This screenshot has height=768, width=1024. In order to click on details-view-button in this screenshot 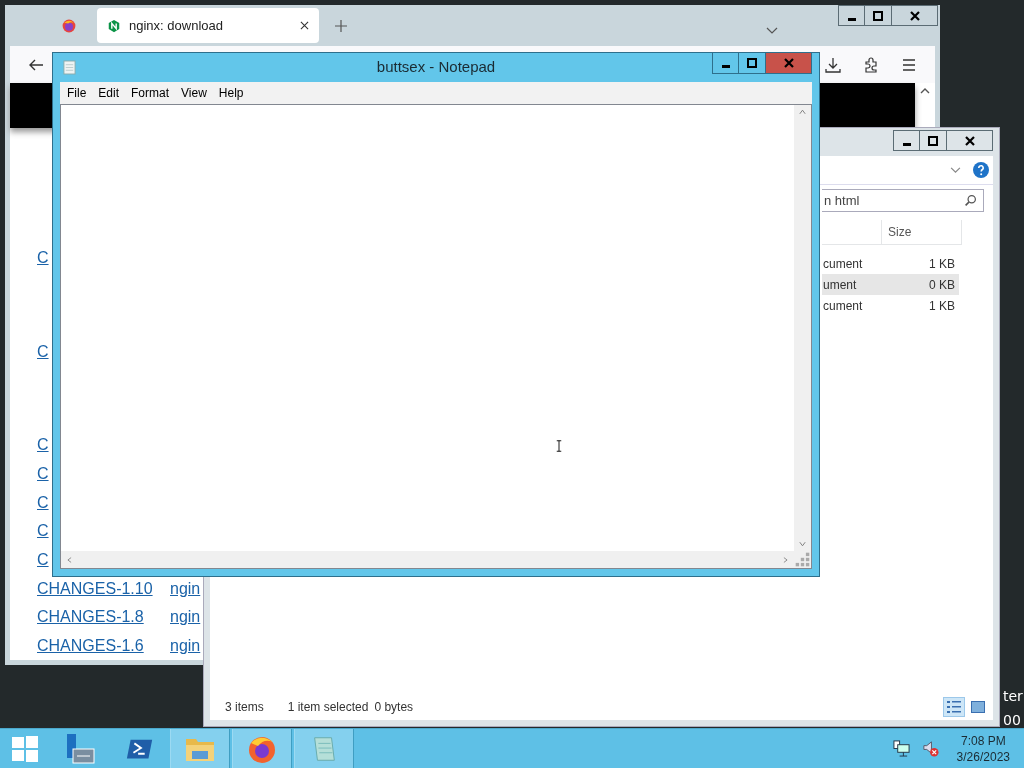, I will do `click(954, 707)`.